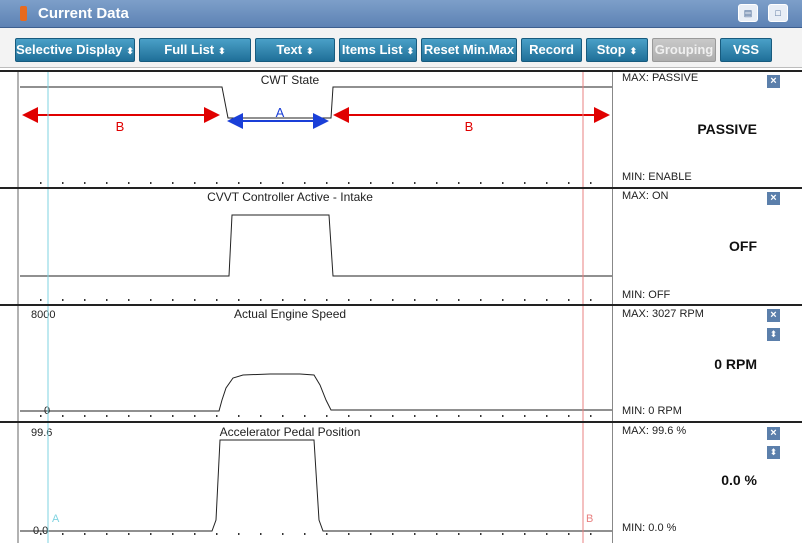 The height and width of the screenshot is (543, 802). Describe the element at coordinates (469, 126) in the screenshot. I see `label-b-right: B` at that location.